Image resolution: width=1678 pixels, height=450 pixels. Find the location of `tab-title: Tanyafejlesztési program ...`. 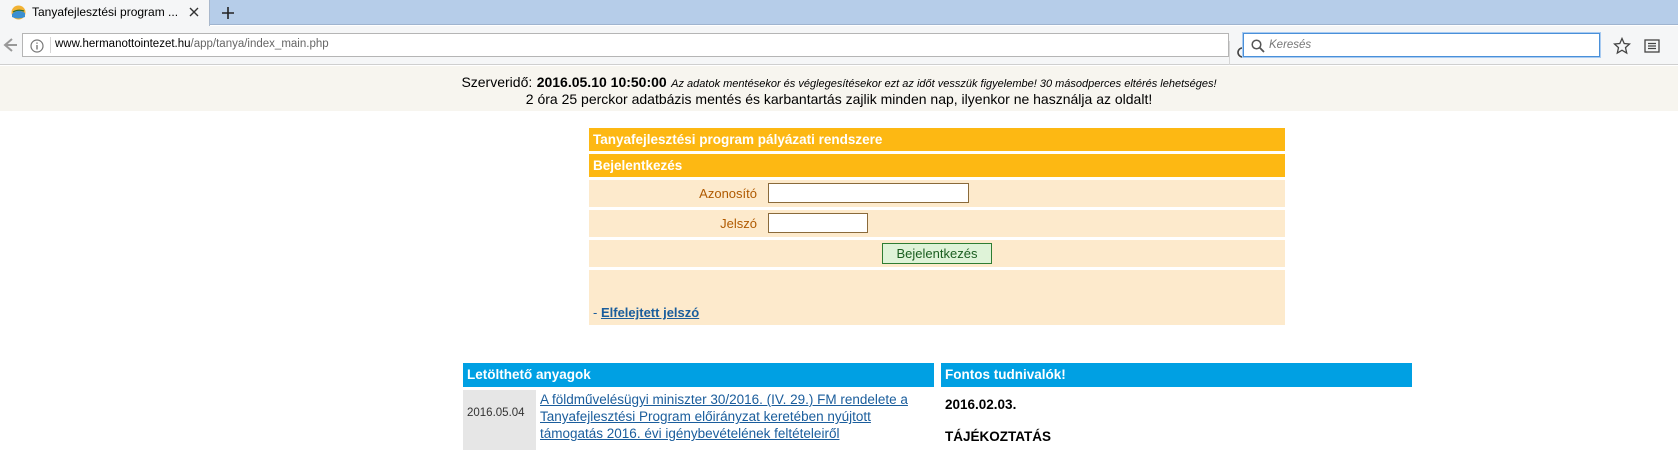

tab-title: Tanyafejlesztési program ... is located at coordinates (105, 12).